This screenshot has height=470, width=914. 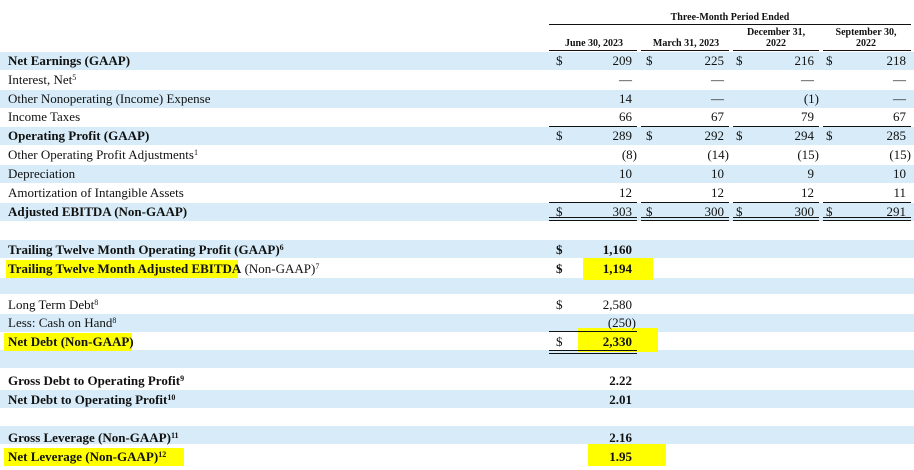 I want to click on table-cell: 225, so click(x=714, y=60).